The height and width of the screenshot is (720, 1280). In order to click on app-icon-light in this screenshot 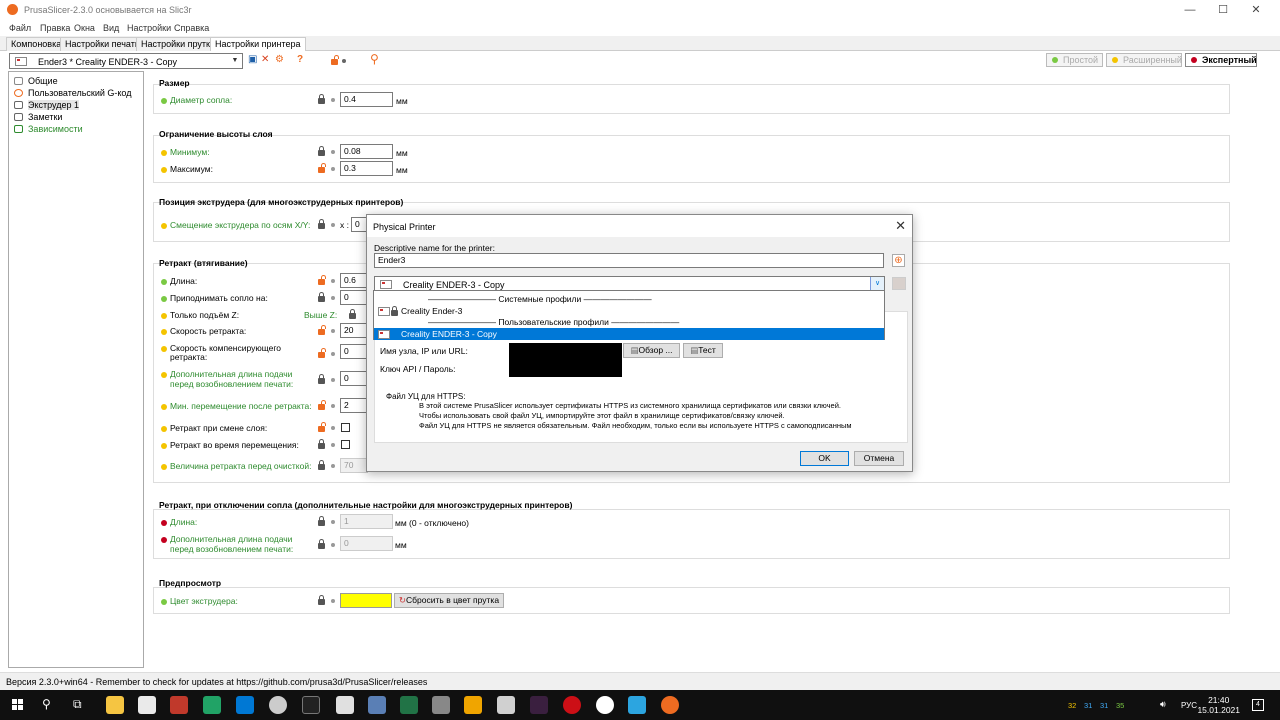, I will do `click(345, 705)`.